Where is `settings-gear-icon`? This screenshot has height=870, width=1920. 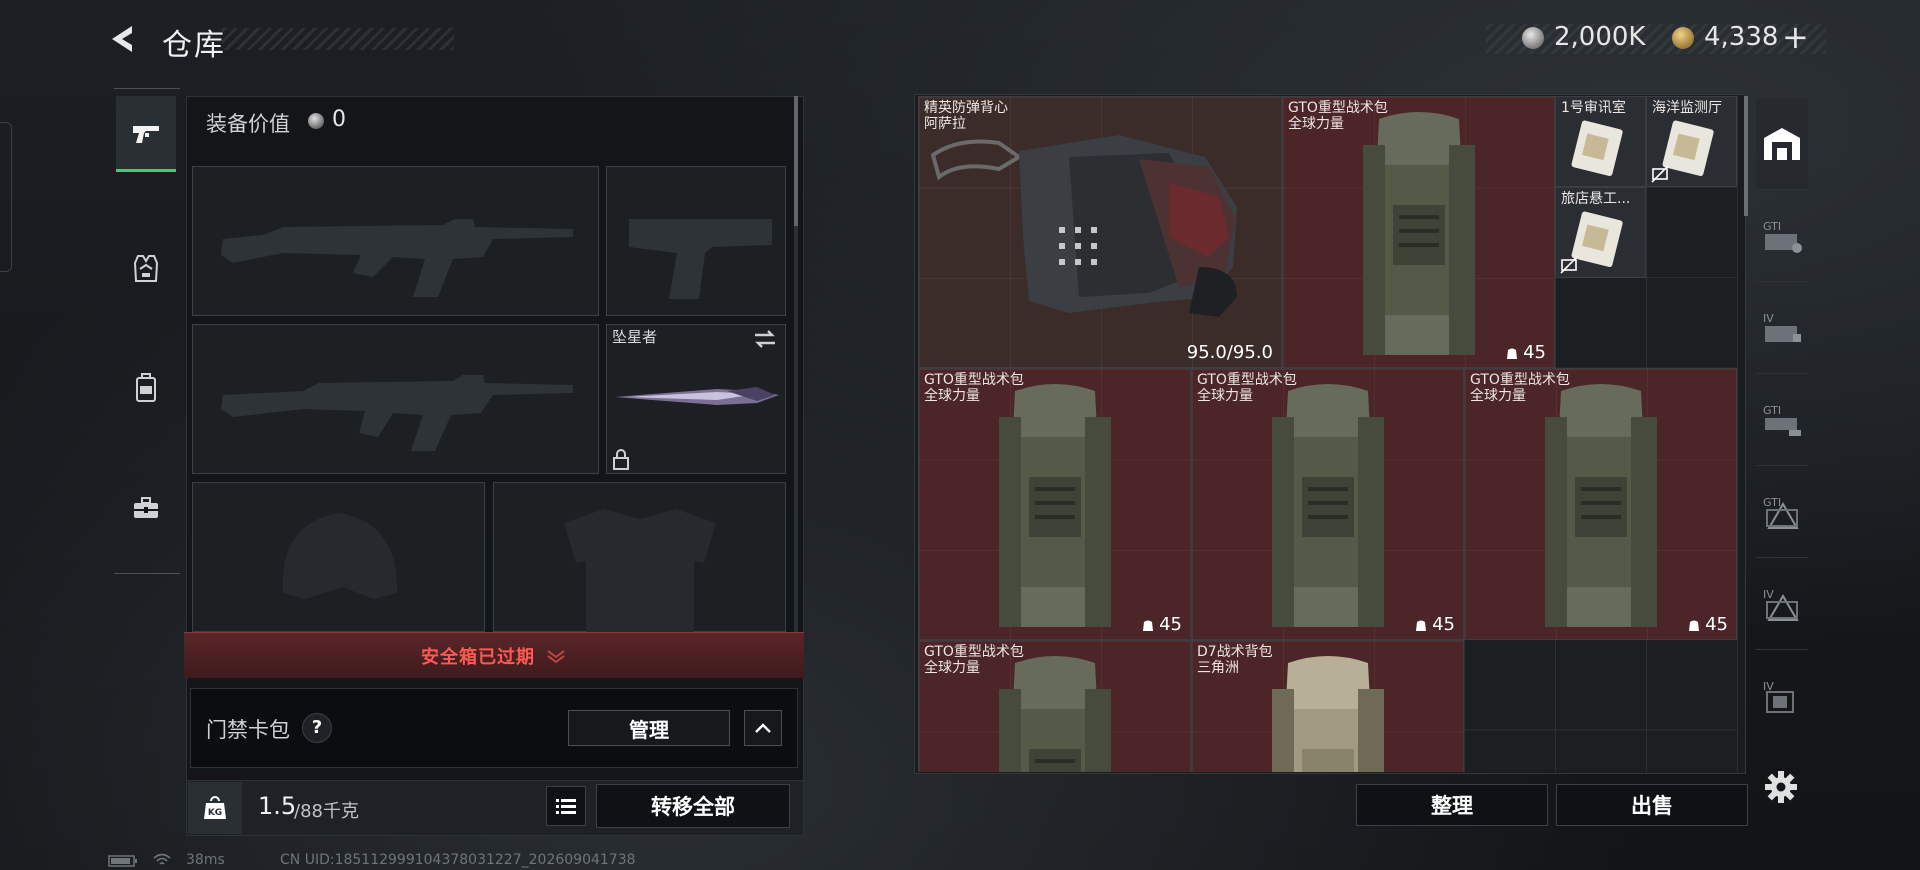 settings-gear-icon is located at coordinates (1781, 787).